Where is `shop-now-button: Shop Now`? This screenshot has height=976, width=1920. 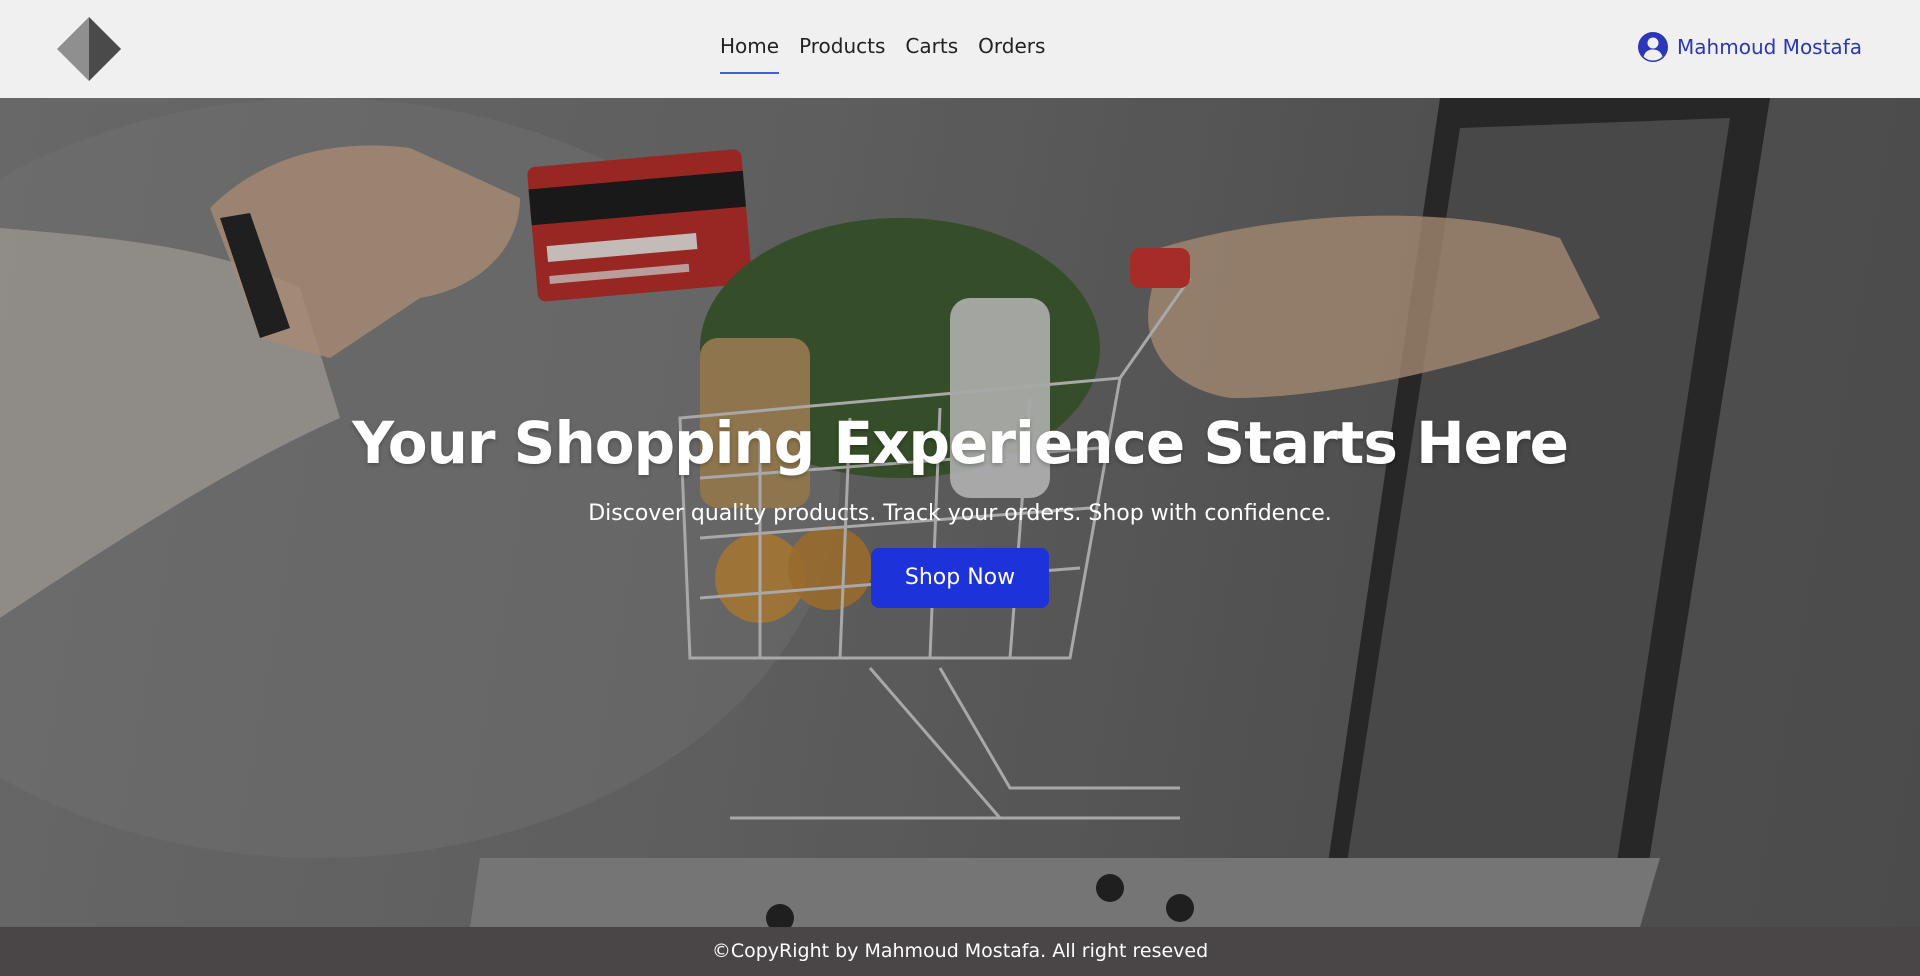 shop-now-button: Shop Now is located at coordinates (960, 578).